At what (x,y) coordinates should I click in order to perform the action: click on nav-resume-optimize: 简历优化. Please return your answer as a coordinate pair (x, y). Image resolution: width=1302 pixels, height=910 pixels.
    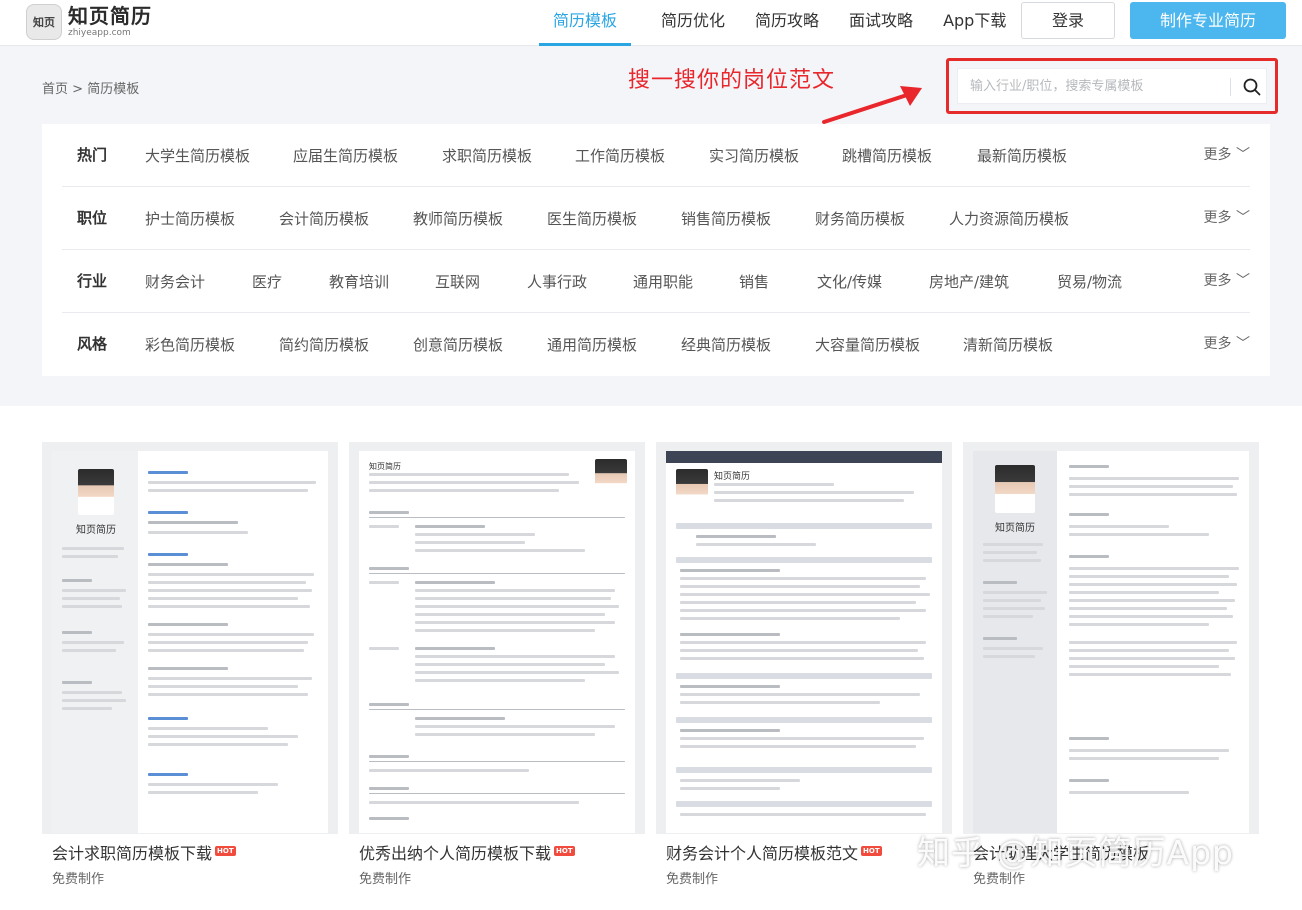
    Looking at the image, I should click on (693, 23).